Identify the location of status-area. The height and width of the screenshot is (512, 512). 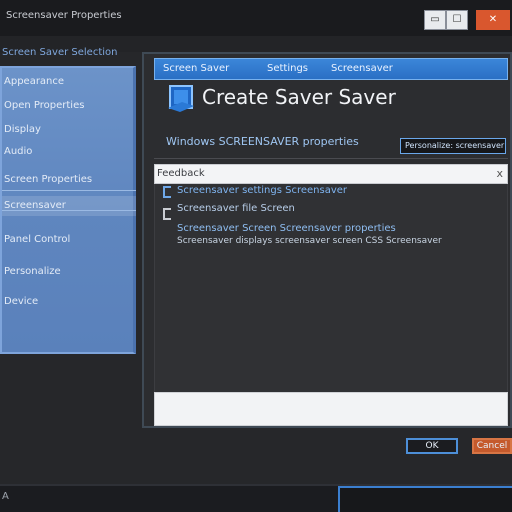
(331, 409).